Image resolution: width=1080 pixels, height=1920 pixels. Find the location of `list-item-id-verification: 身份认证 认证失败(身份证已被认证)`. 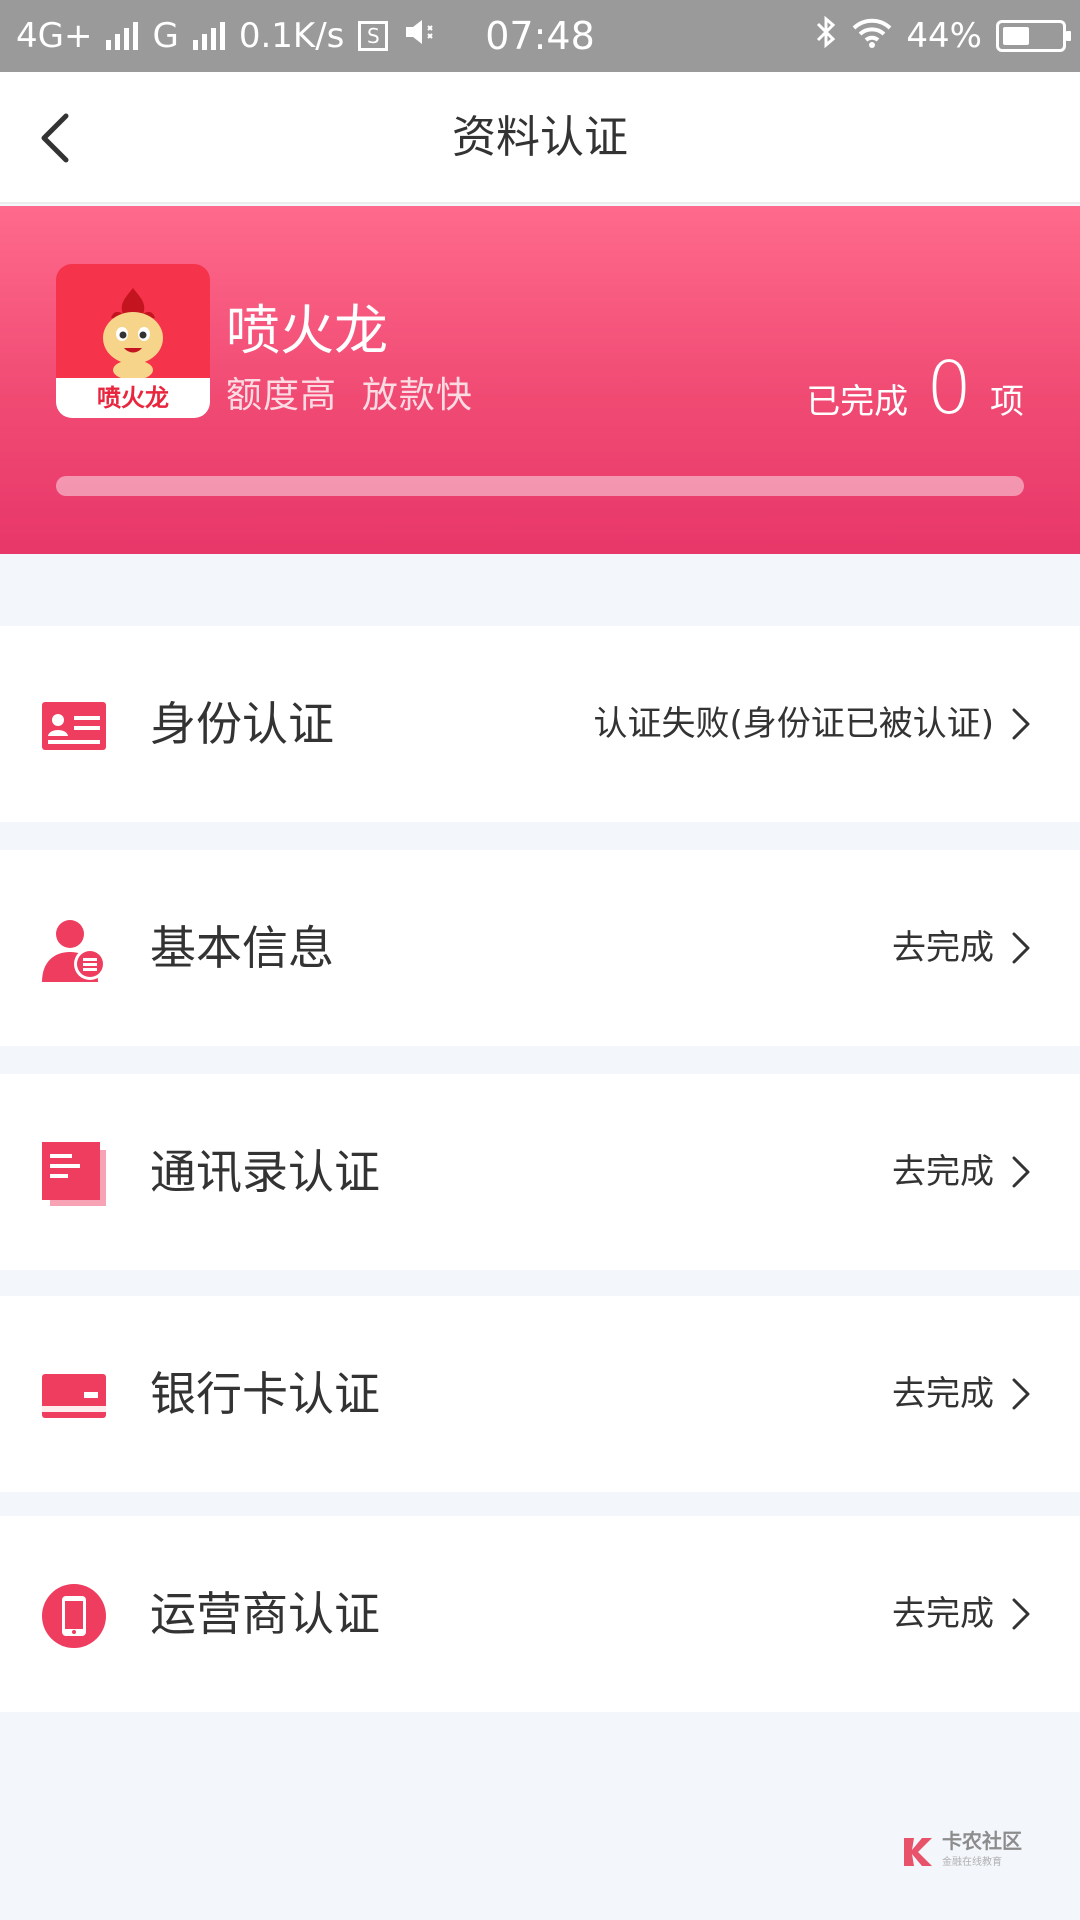

list-item-id-verification: 身份认证 认证失败(身份证已被认证) is located at coordinates (540, 724).